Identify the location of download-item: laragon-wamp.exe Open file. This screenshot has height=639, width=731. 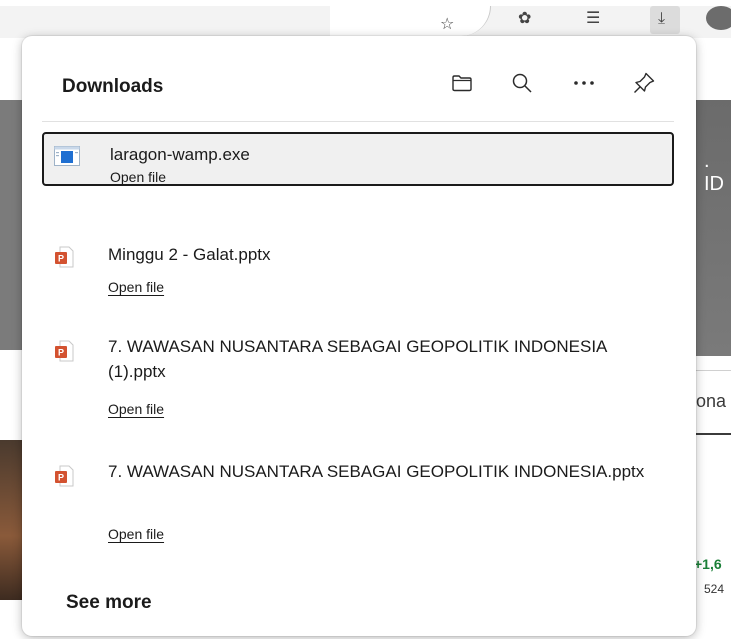
(358, 159).